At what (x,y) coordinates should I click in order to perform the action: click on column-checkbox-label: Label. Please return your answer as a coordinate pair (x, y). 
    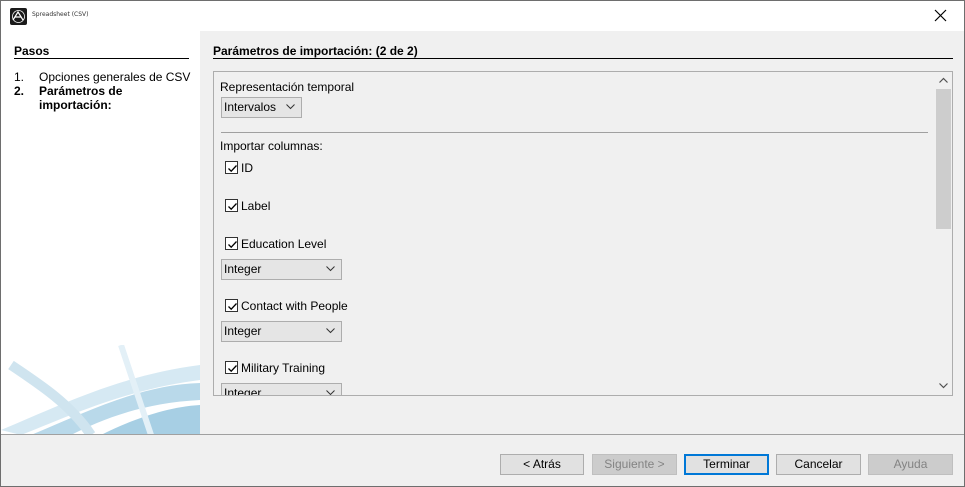
    Looking at the image, I should click on (247, 205).